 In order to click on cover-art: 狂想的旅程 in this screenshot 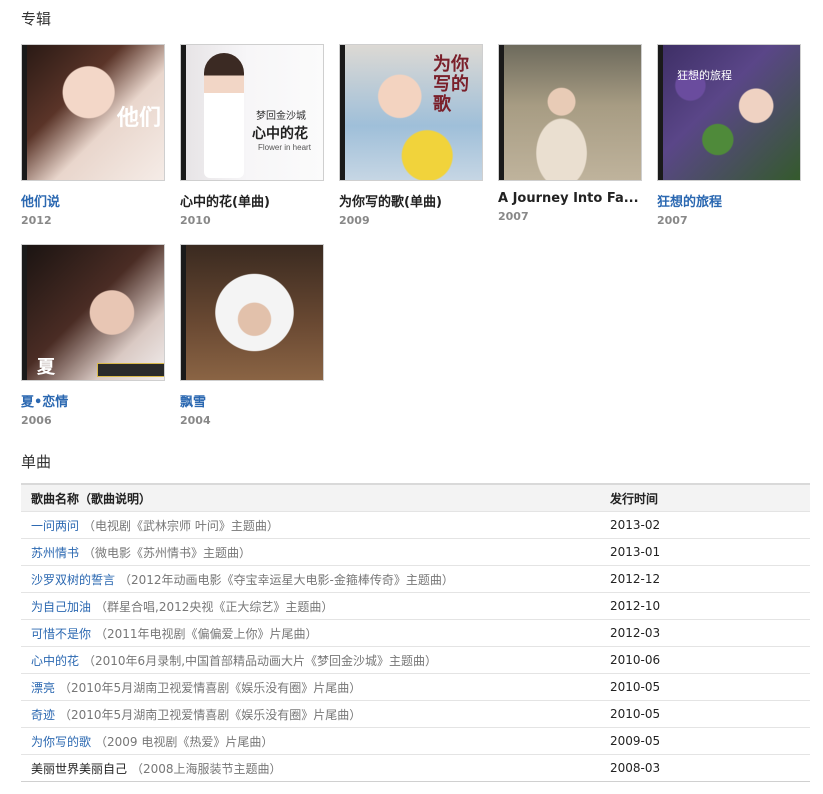, I will do `click(731, 112)`.